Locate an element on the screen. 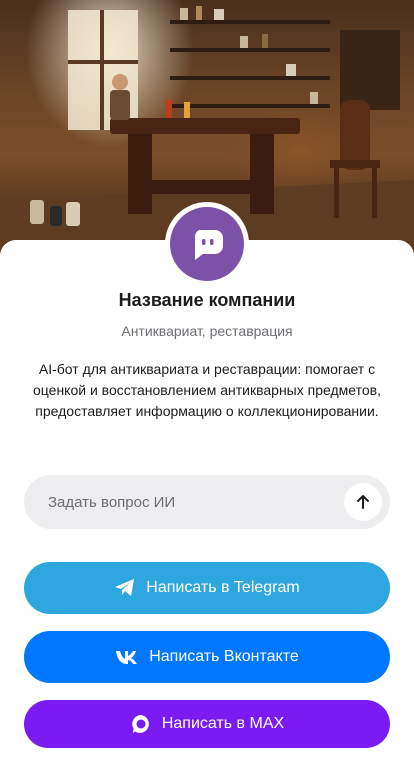  ask-ai-input is located at coordinates (198, 502).